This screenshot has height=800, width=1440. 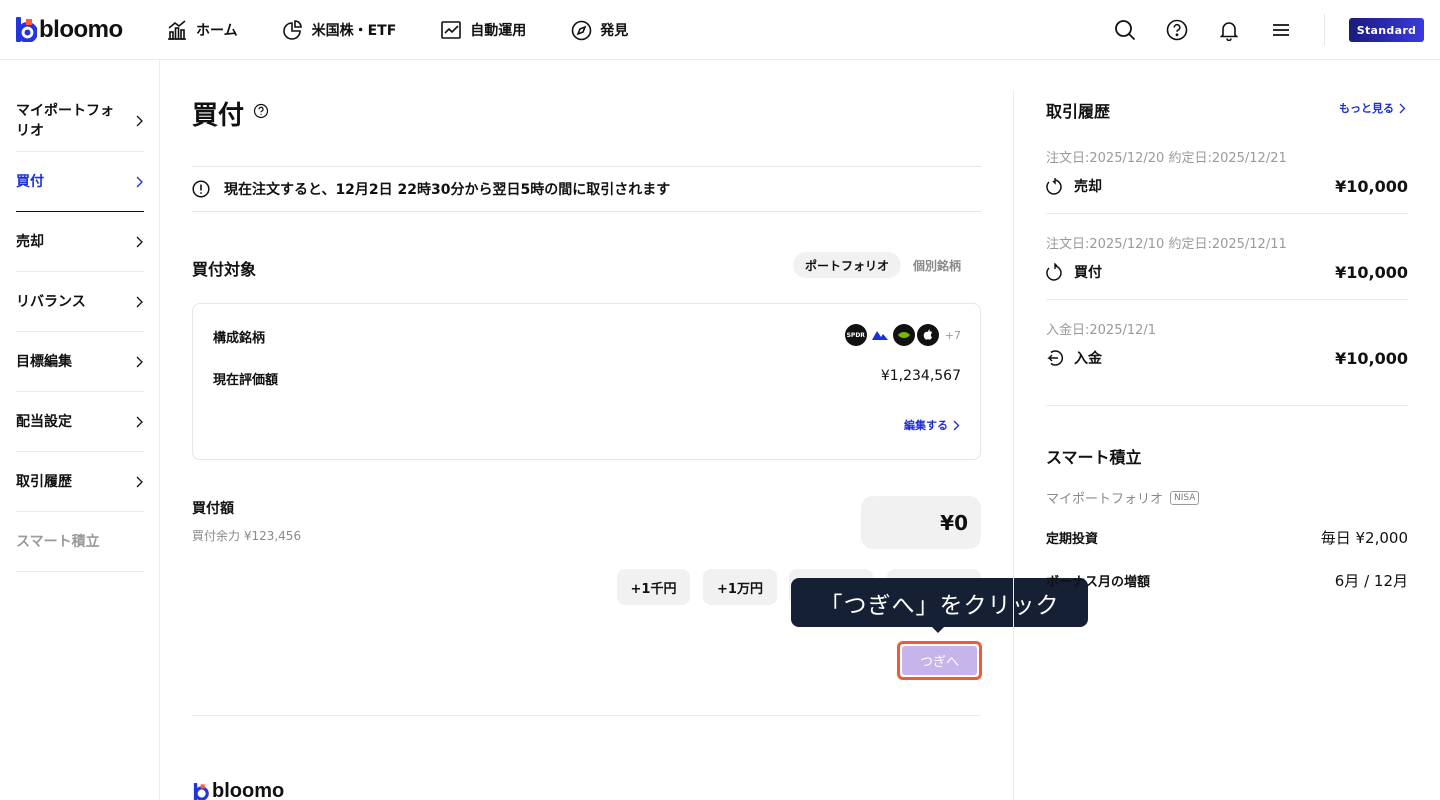 What do you see at coordinates (927, 335) in the screenshot?
I see `apple-logo` at bounding box center [927, 335].